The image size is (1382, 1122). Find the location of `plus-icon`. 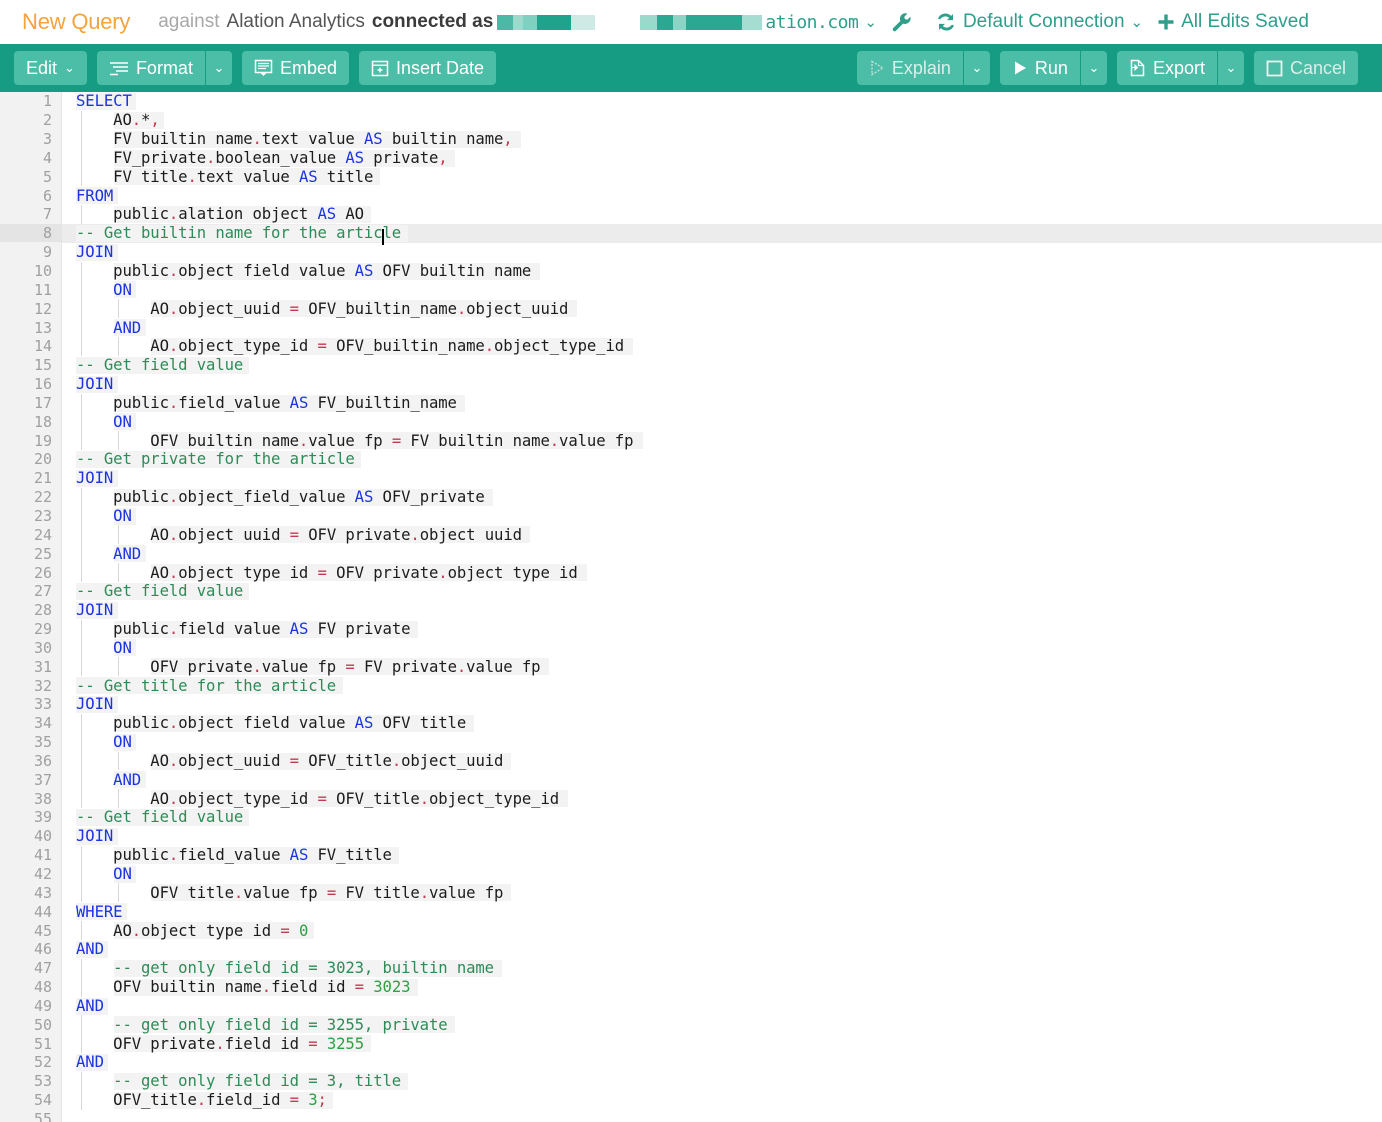

plus-icon is located at coordinates (1166, 22).